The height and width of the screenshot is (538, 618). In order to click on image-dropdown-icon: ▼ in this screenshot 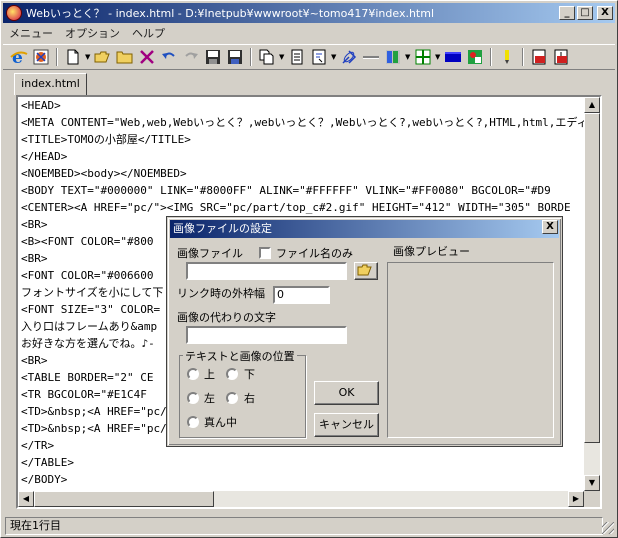, I will do `click(408, 57)`.